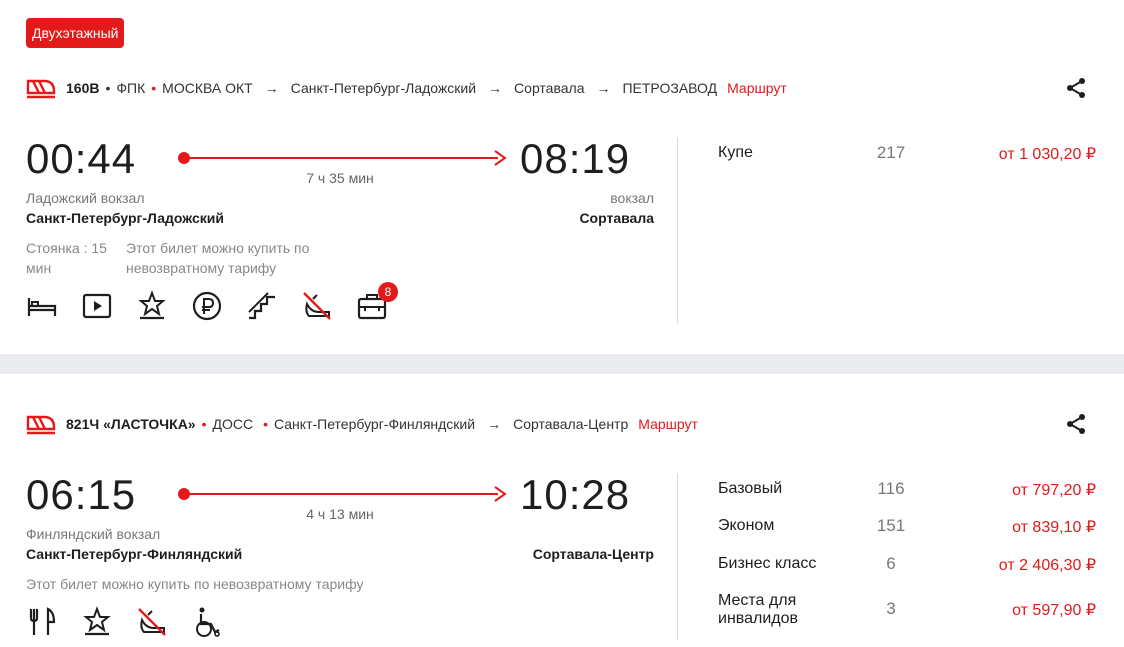 This screenshot has width=1124, height=647. What do you see at coordinates (891, 525) in the screenshot?
I see `seats-count: 151` at bounding box center [891, 525].